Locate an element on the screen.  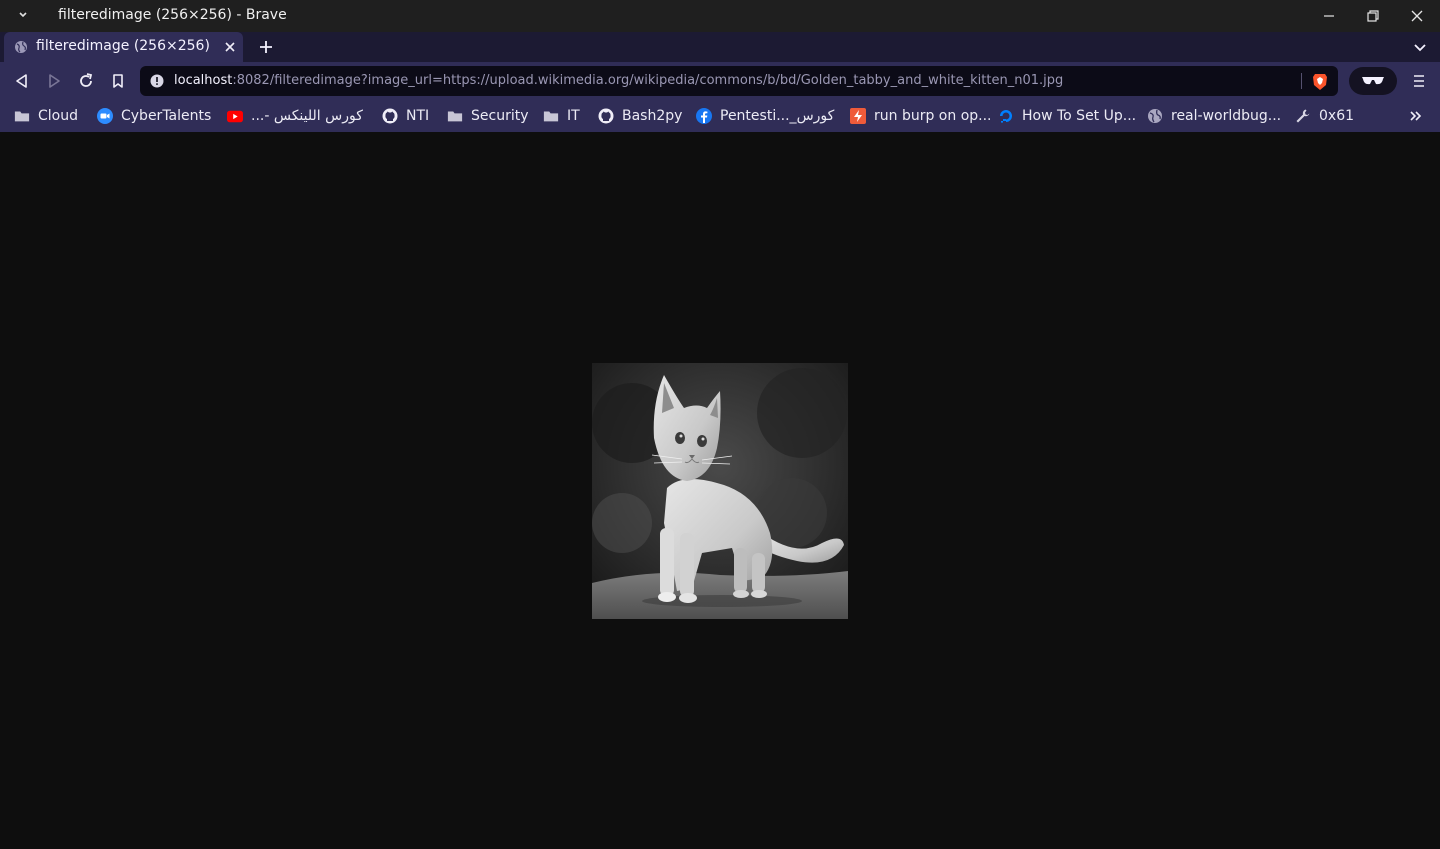
close-window-button is located at coordinates (1417, 16).